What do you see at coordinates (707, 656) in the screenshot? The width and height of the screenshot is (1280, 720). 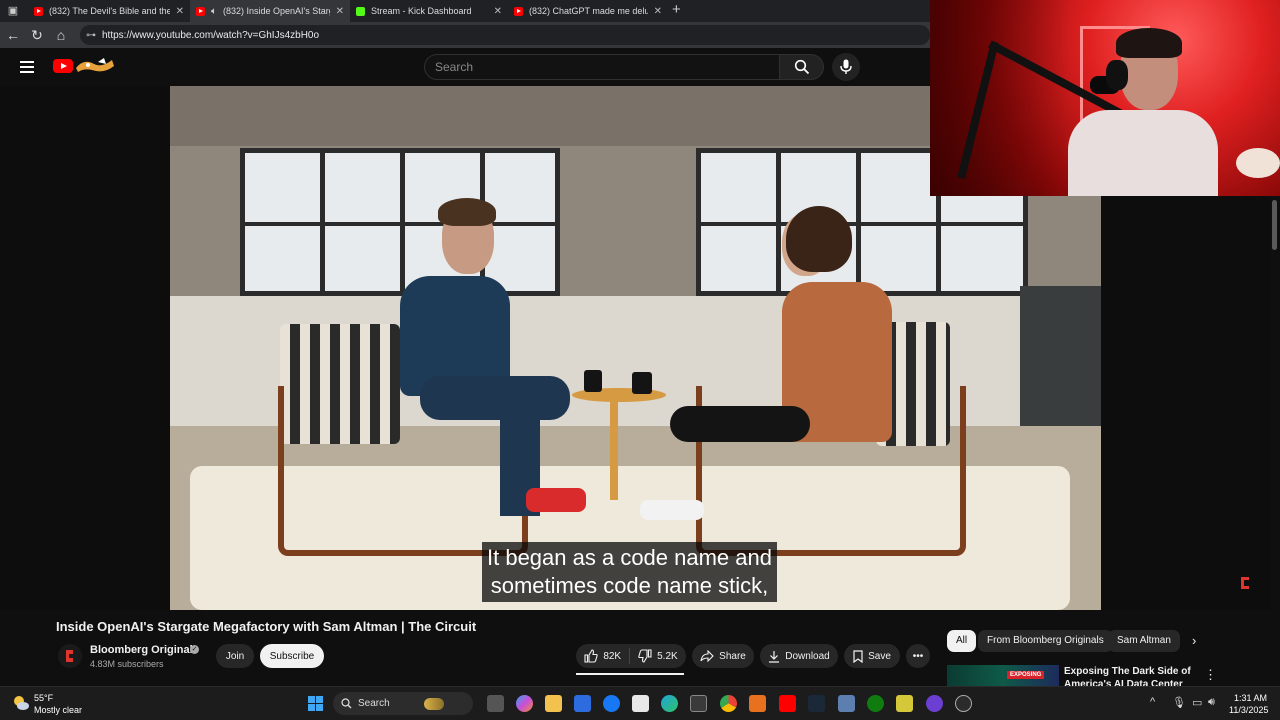 I see `share-icon` at bounding box center [707, 656].